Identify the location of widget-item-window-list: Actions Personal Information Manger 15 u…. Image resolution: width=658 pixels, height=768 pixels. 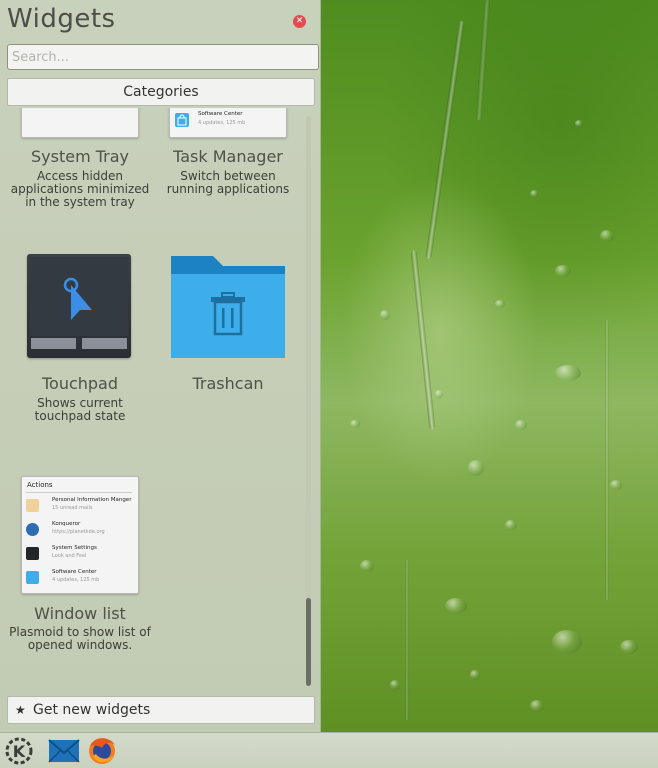
(80, 566).